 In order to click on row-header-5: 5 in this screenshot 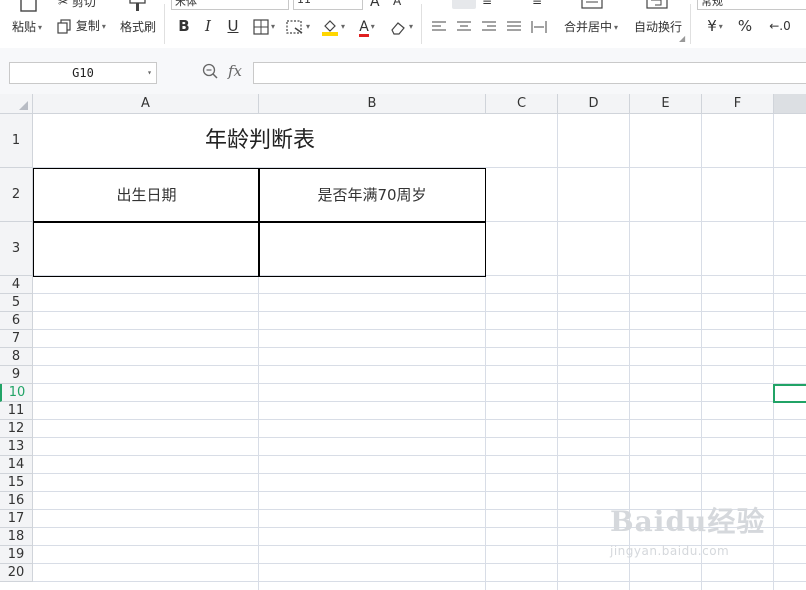, I will do `click(16, 303)`.